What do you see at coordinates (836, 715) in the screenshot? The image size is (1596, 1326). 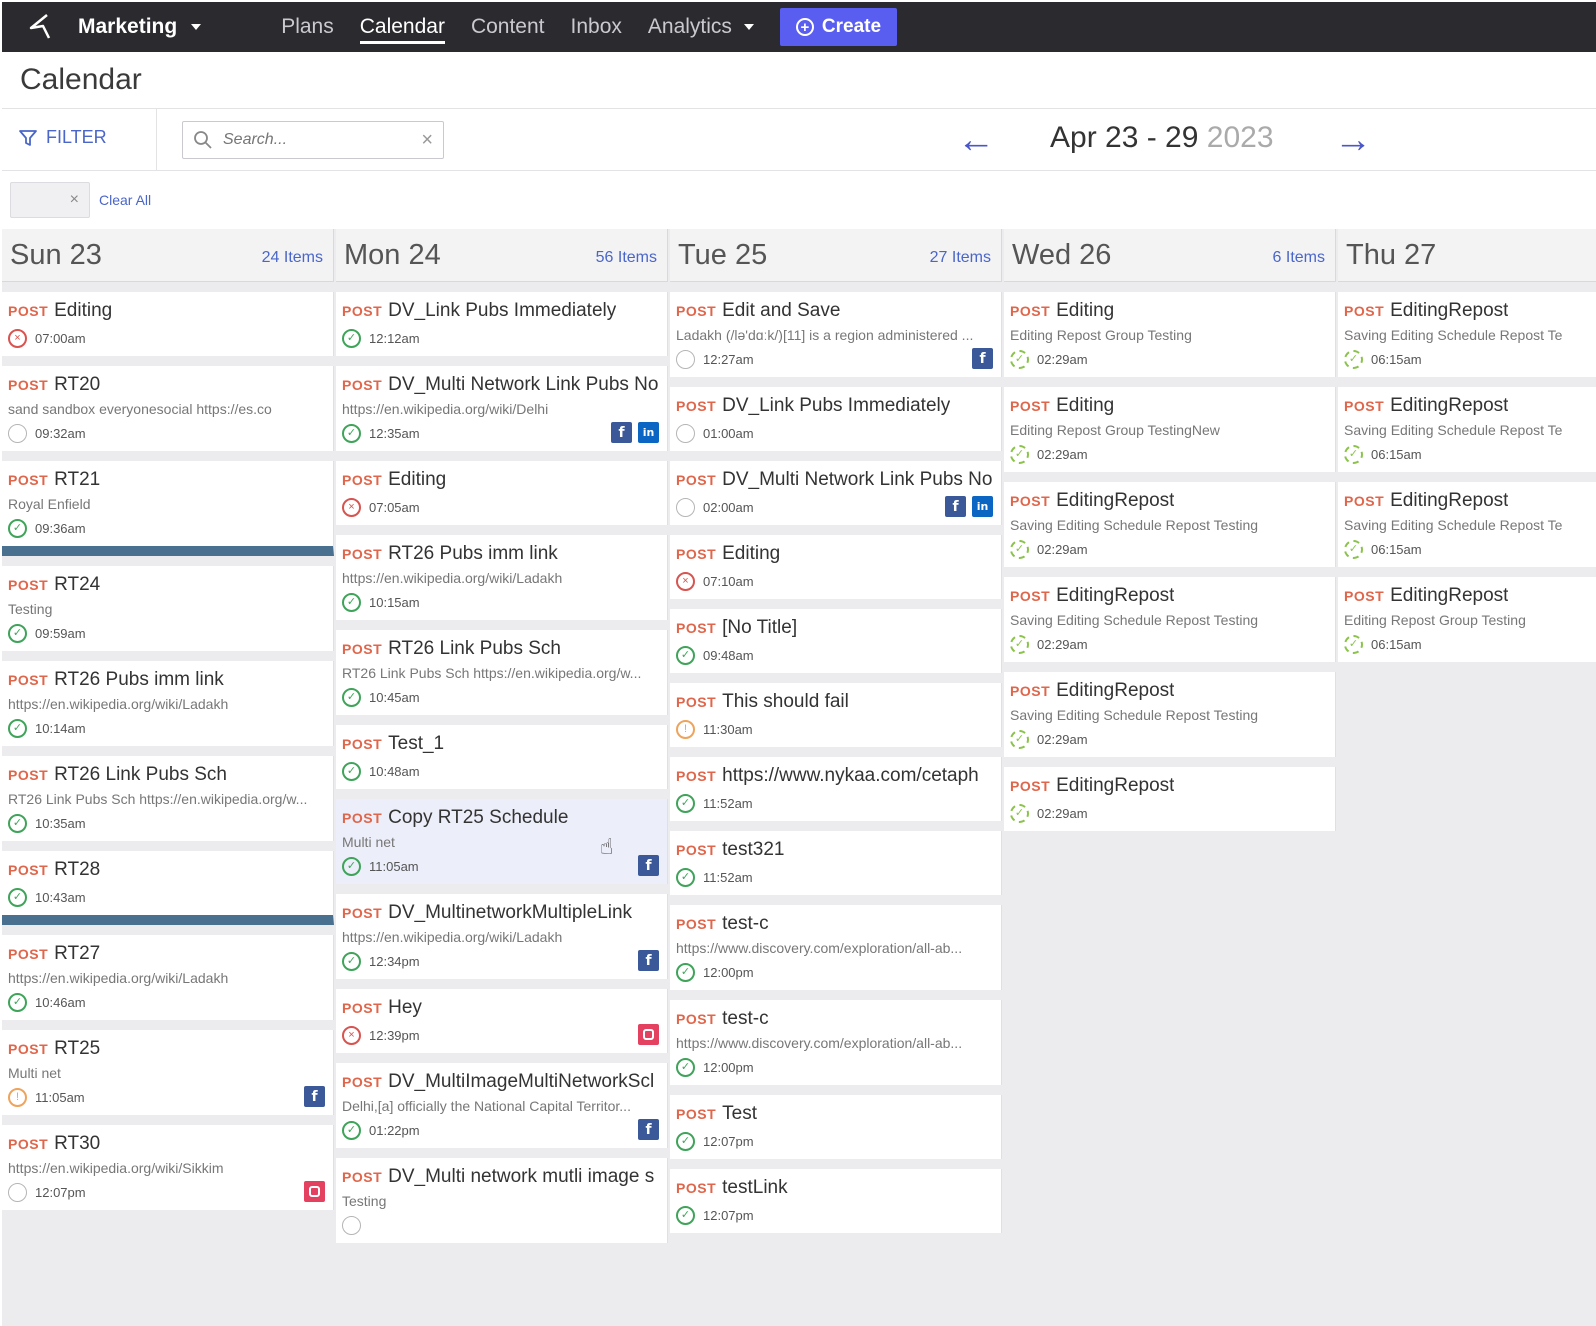 I see `post-card: POST This should fail! 11:30am` at bounding box center [836, 715].